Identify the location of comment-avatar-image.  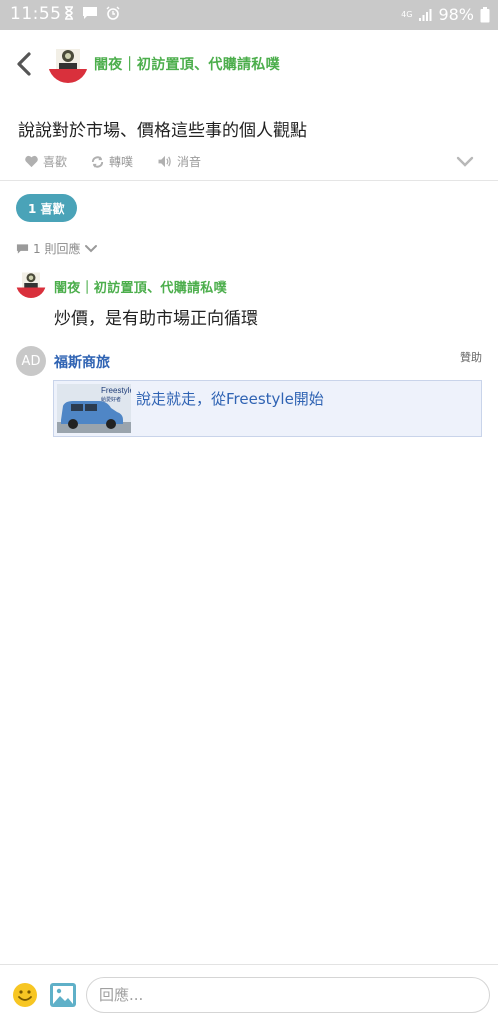
(31, 283).